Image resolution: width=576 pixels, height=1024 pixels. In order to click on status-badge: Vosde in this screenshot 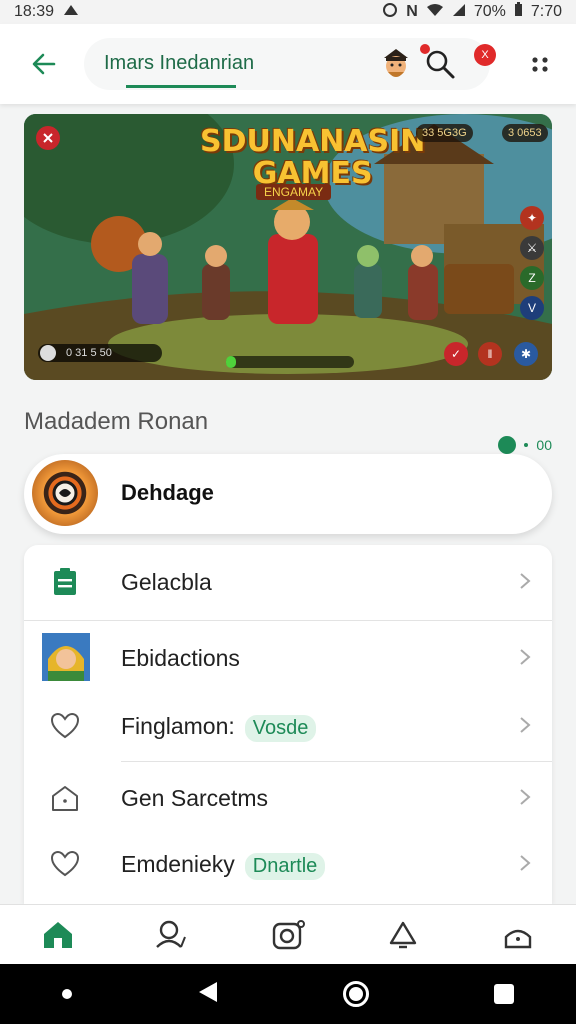, I will do `click(280, 728)`.